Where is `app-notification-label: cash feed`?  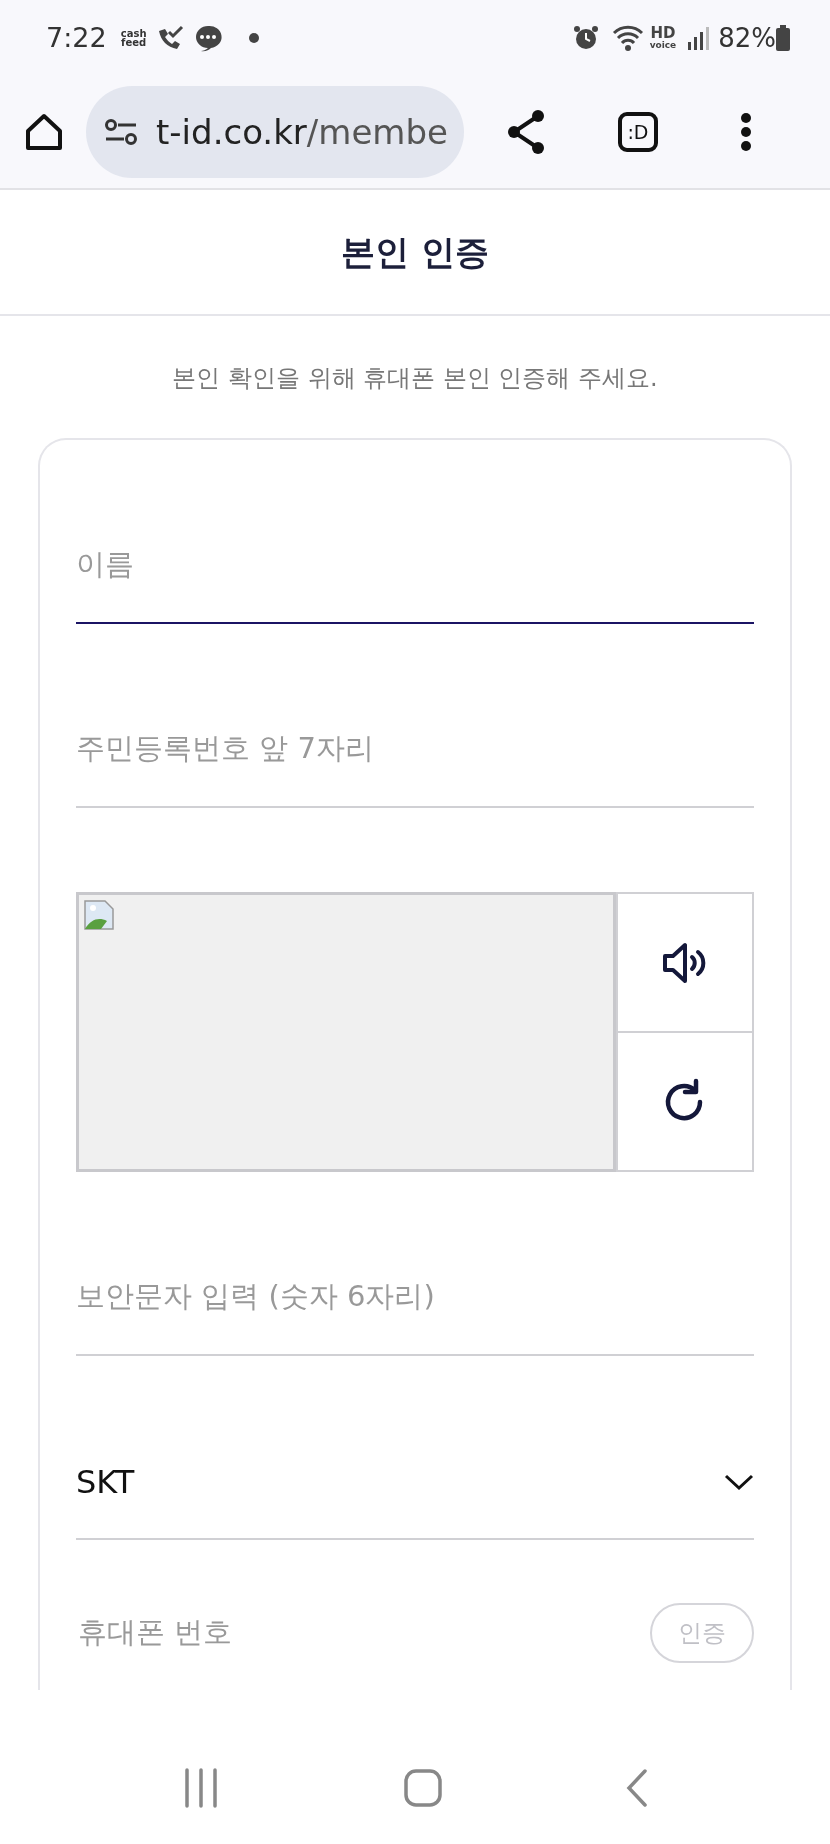
app-notification-label: cash feed is located at coordinates (133, 38).